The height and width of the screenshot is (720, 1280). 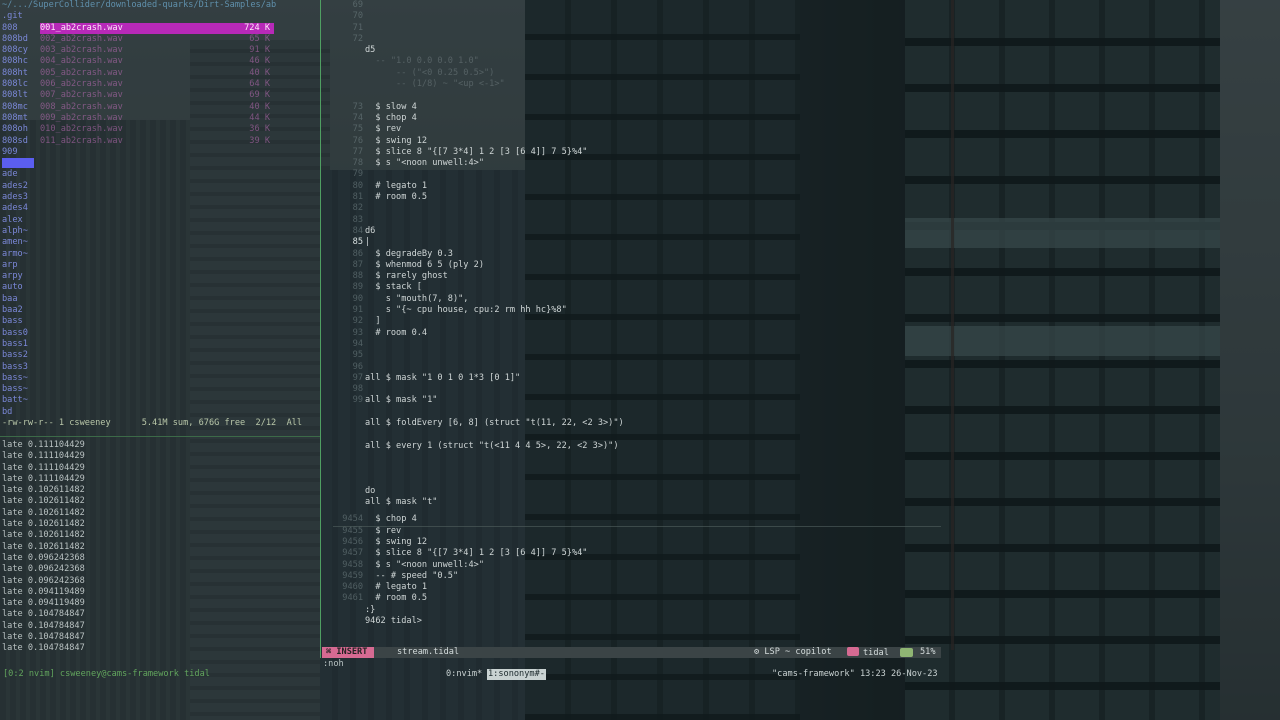 I want to click on pane-separator-vertical, so click(x=320, y=329).